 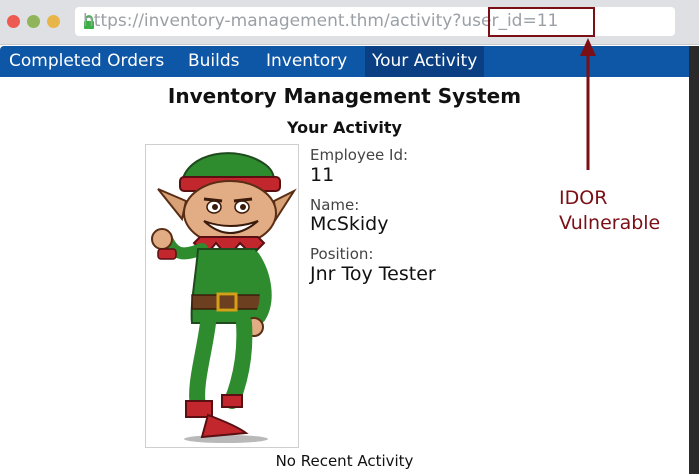 I want to click on annotation-line-1: IDOR, so click(x=583, y=198).